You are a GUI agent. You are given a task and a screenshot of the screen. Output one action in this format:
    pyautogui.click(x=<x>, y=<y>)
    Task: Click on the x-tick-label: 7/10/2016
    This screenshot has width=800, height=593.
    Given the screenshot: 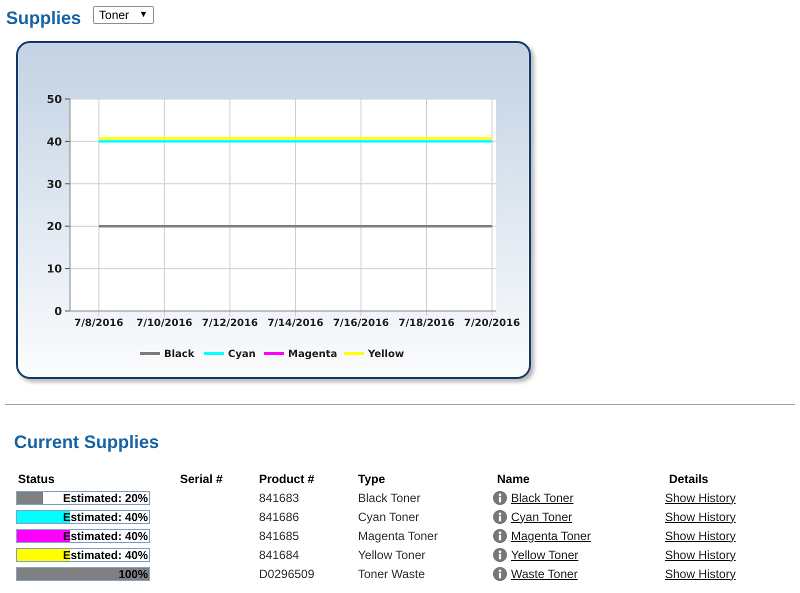 What is the action you would take?
    pyautogui.click(x=164, y=323)
    